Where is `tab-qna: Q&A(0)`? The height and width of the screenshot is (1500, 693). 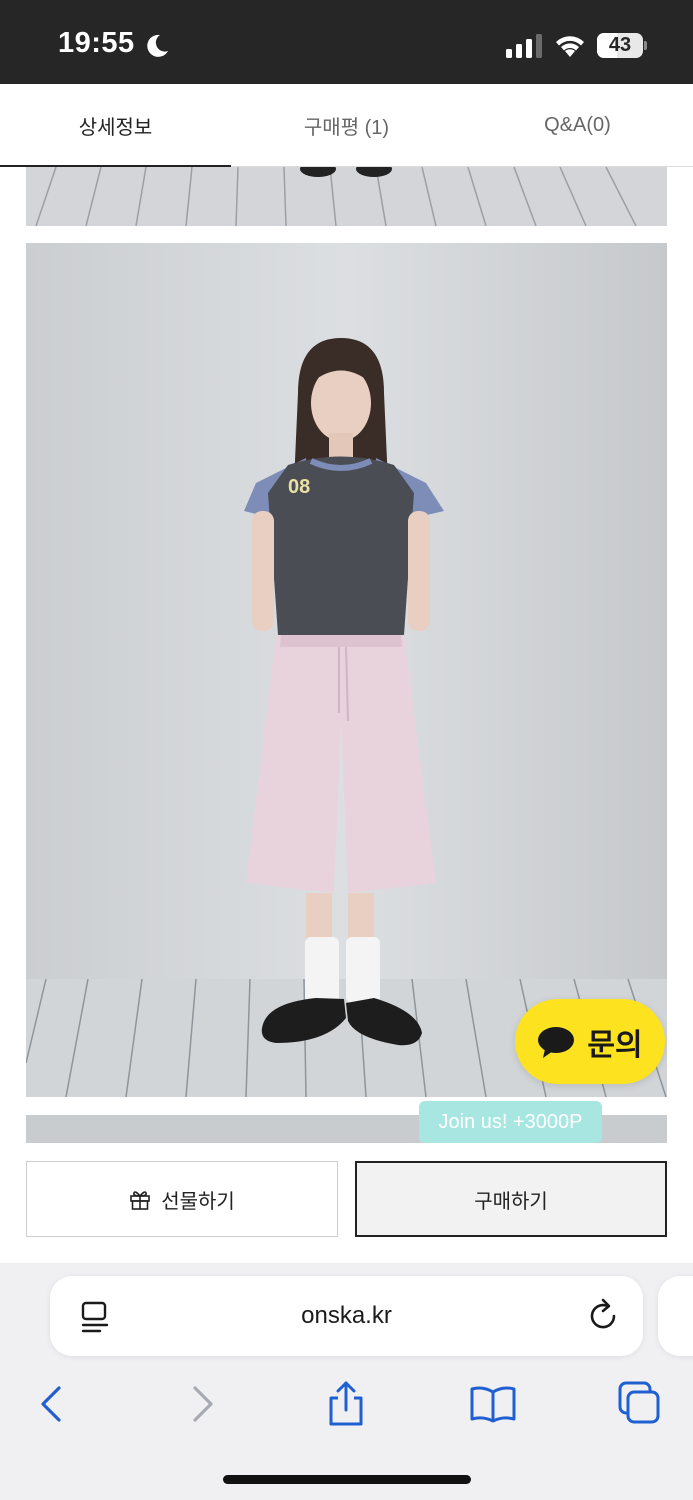 tab-qna: Q&A(0) is located at coordinates (577, 125).